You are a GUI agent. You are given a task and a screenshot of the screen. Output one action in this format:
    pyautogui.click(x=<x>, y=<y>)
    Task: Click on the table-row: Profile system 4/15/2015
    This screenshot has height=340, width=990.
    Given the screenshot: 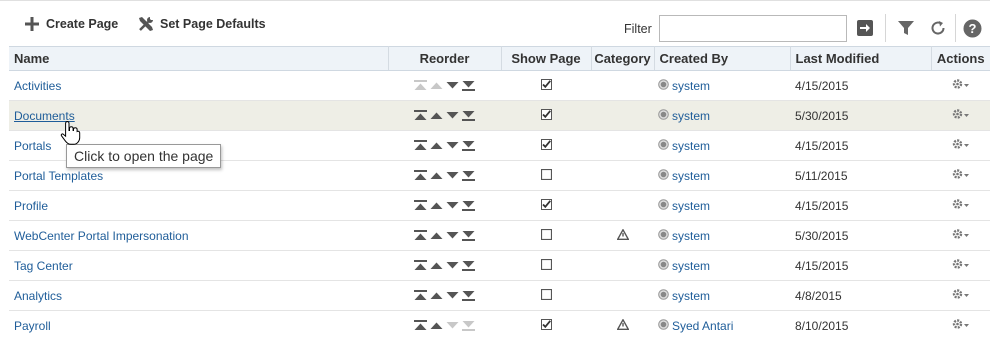 What is the action you would take?
    pyautogui.click(x=499, y=205)
    